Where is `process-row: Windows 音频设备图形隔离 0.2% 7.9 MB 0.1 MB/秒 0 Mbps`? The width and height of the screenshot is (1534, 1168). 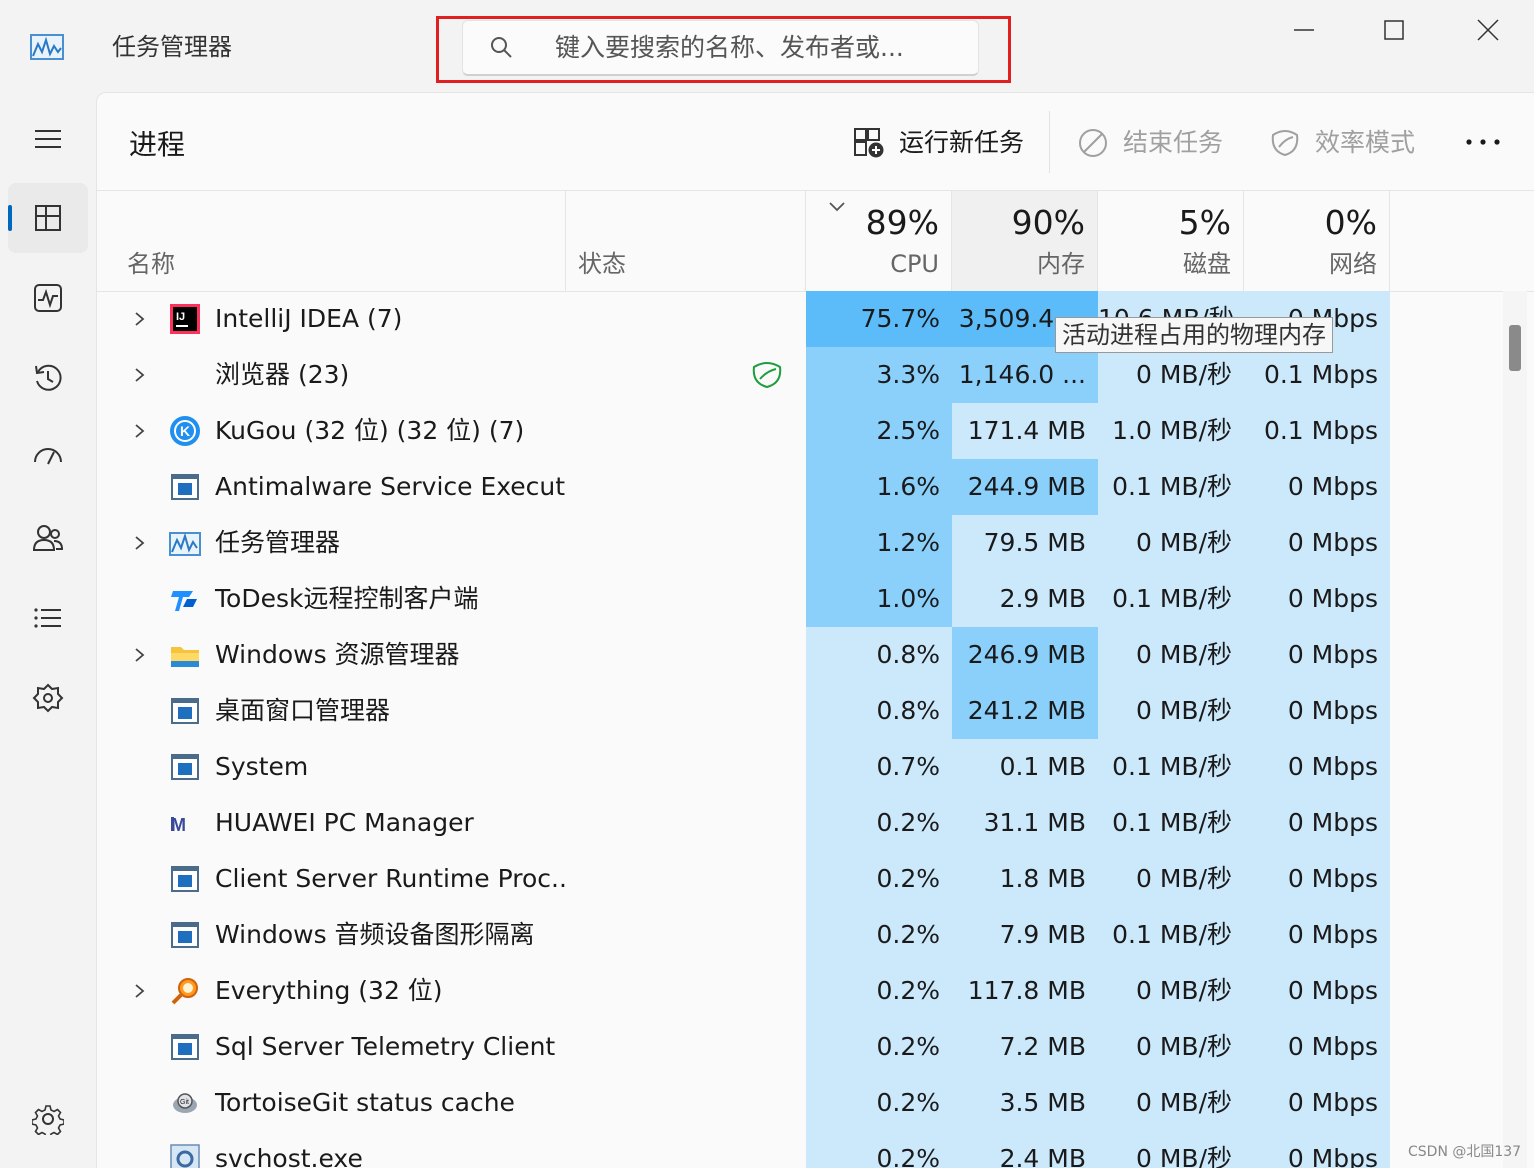
process-row: Windows 音频设备图形隔离 0.2% 7.9 MB 0.1 MB/秒 0 Mbps is located at coordinates (815, 935).